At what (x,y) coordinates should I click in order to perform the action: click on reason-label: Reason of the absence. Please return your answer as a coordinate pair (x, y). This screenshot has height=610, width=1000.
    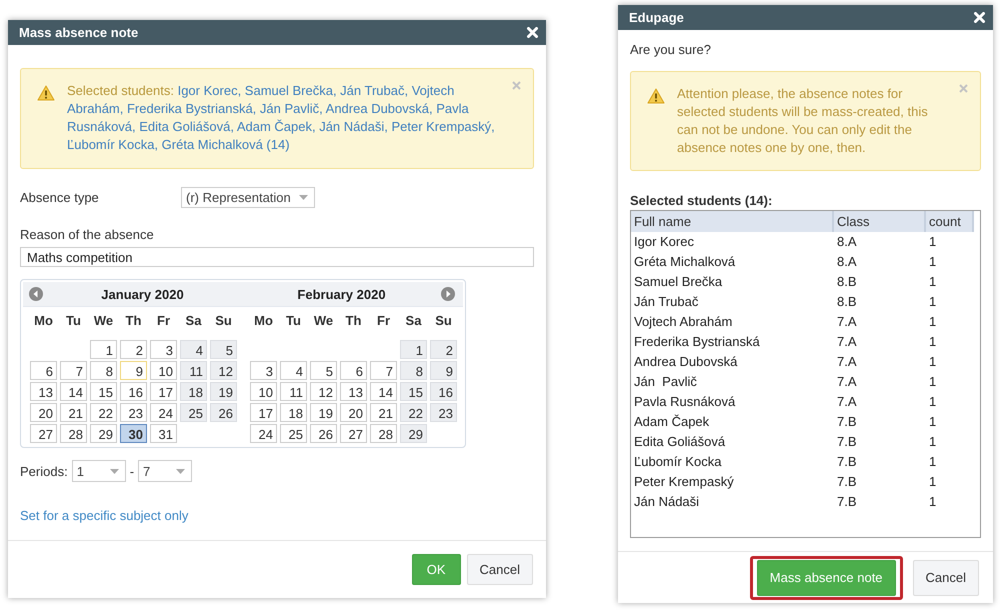
    Looking at the image, I should click on (87, 234).